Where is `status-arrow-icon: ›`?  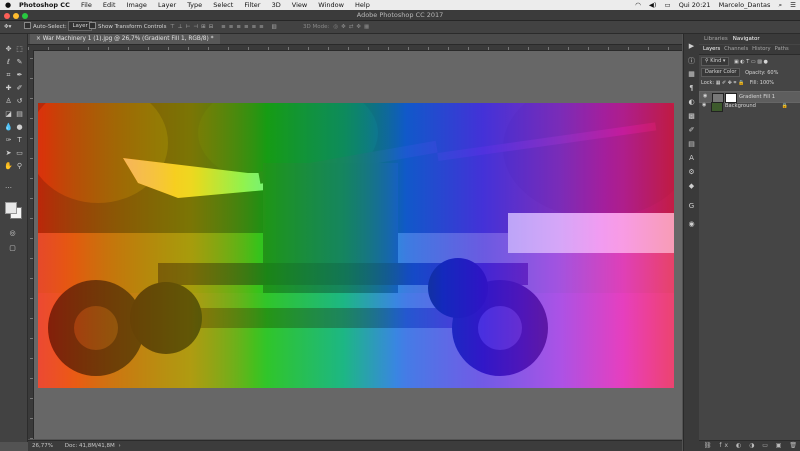 status-arrow-icon: › is located at coordinates (120, 446).